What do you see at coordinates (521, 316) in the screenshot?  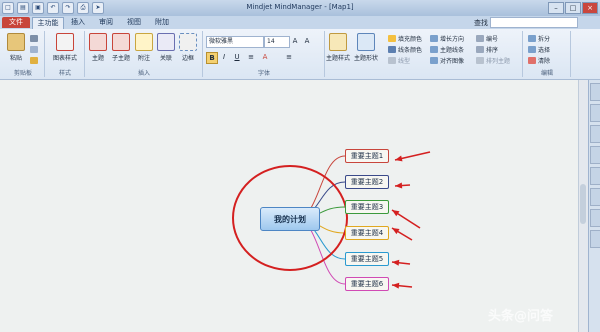 I see `watermark: 头条@问答` at bounding box center [521, 316].